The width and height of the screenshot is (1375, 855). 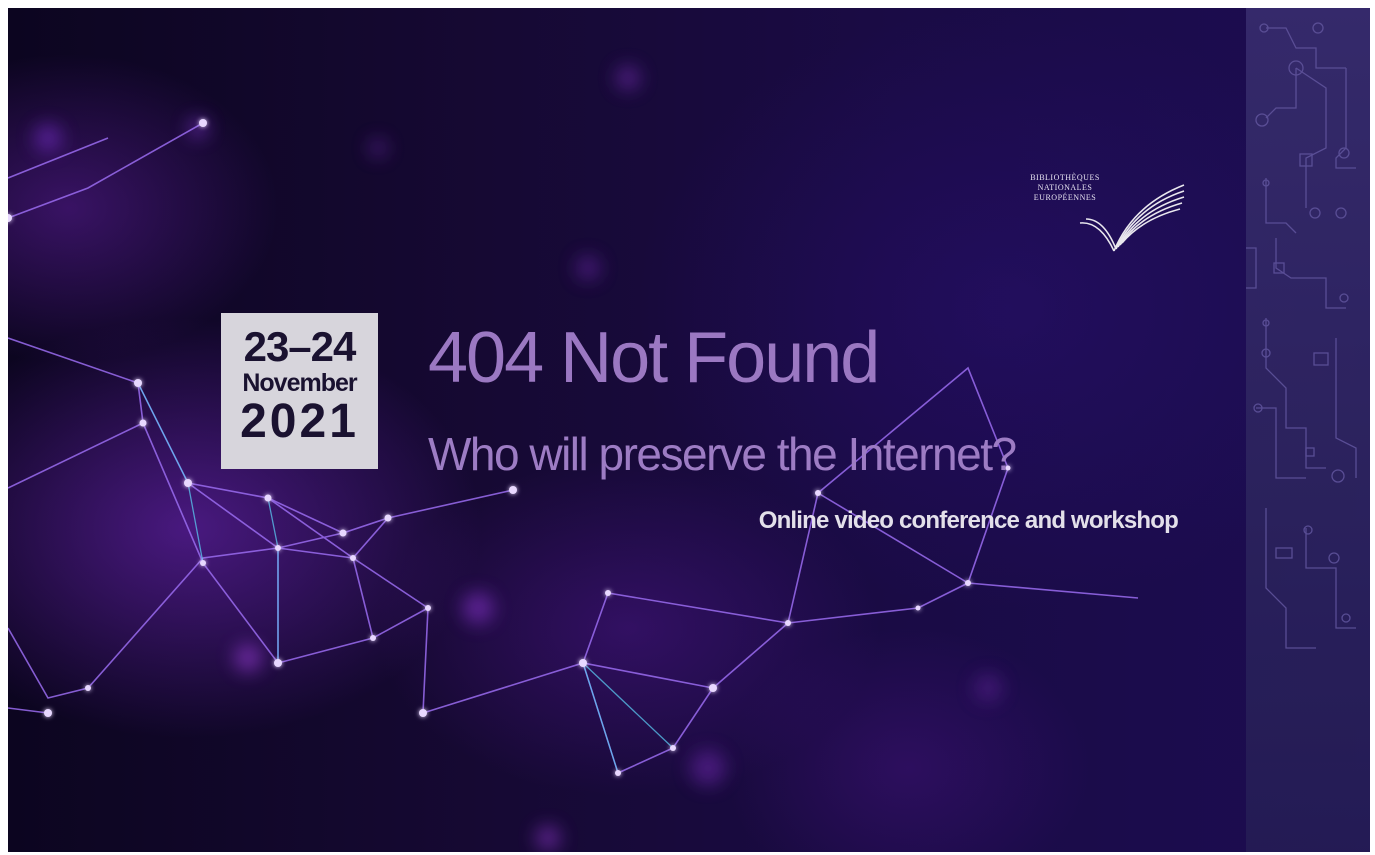 I want to click on circuit-board-graphic, so click(x=1301, y=335).